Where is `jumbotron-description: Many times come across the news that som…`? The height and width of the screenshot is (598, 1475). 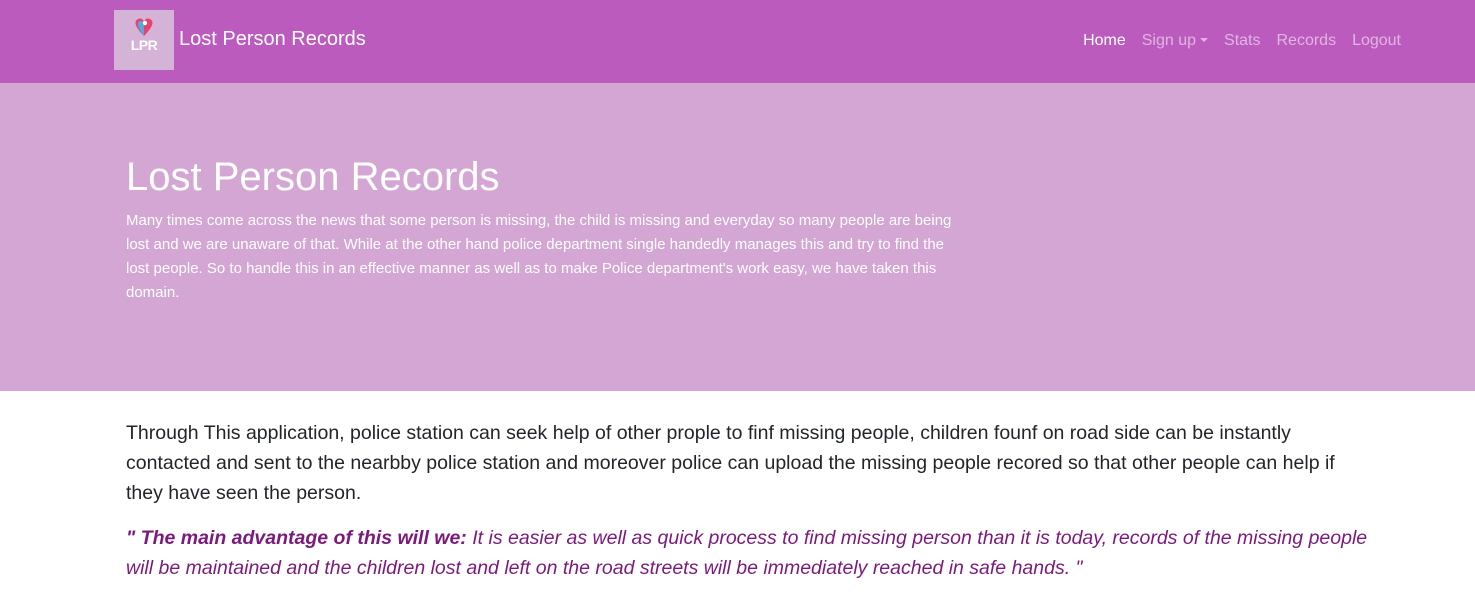
jumbotron-description: Many times come across the news that som… is located at coordinates (539, 256).